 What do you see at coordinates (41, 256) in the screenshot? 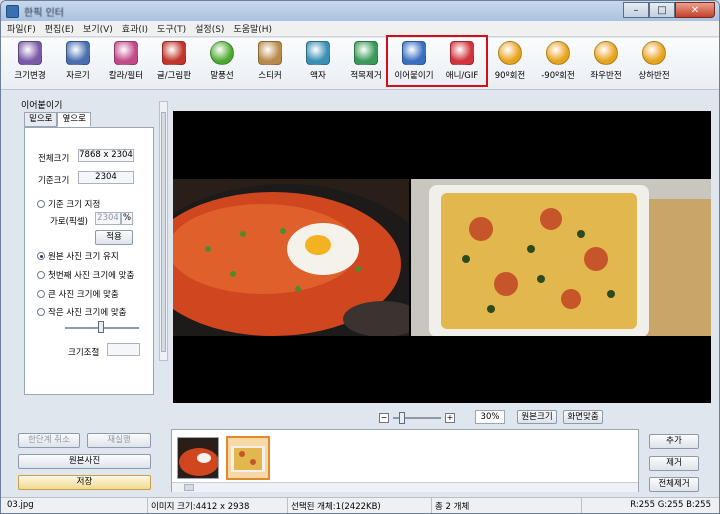
I see `radio-keep-original` at bounding box center [41, 256].